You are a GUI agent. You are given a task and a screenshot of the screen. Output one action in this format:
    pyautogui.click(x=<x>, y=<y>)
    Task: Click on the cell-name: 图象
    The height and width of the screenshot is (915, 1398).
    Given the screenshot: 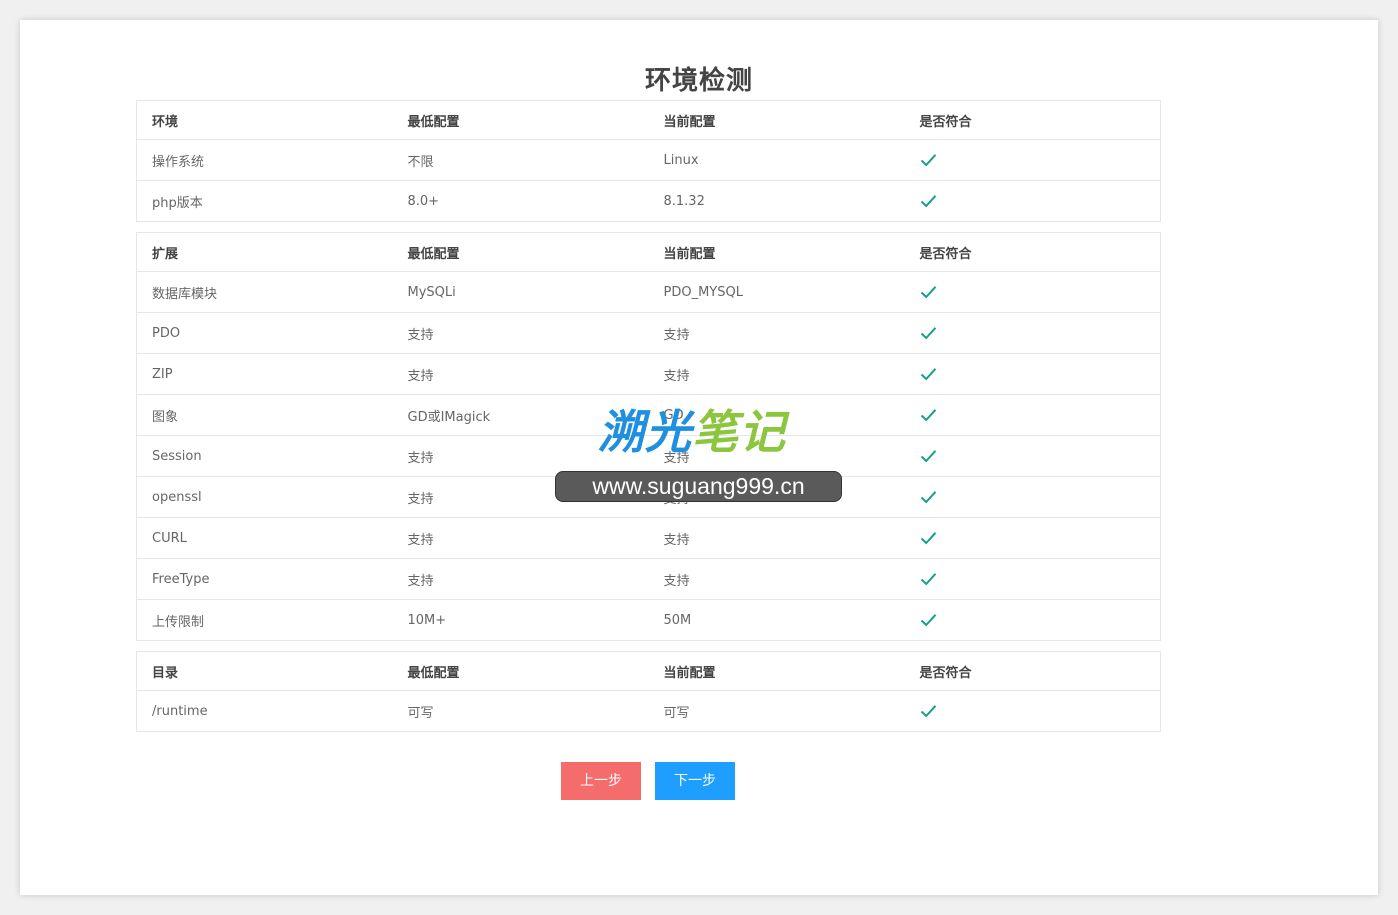 What is the action you would take?
    pyautogui.click(x=264, y=415)
    